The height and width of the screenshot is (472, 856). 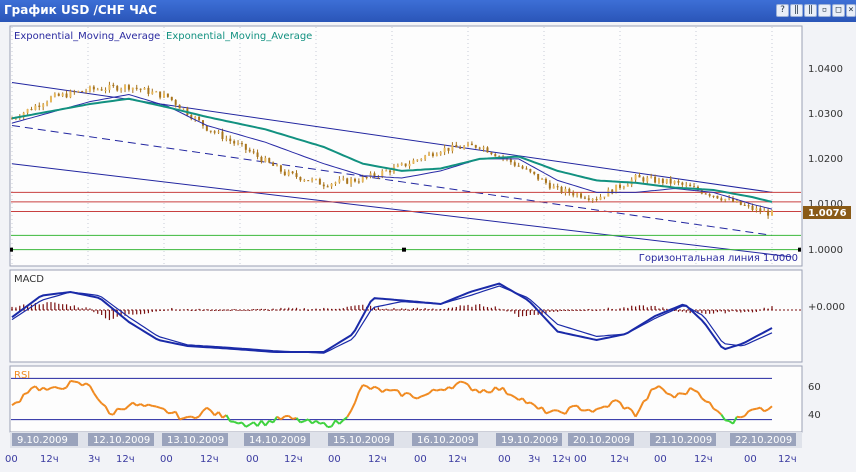 What do you see at coordinates (824, 10) in the screenshot?
I see `minimize-icon: ▫` at bounding box center [824, 10].